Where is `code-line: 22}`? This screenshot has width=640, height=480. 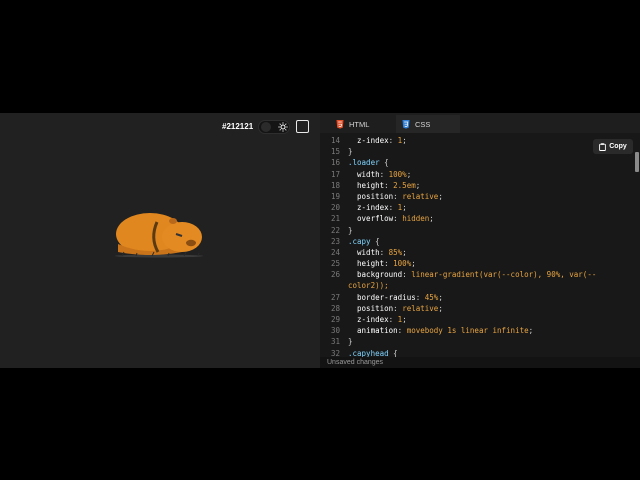 code-line: 22} is located at coordinates (476, 230).